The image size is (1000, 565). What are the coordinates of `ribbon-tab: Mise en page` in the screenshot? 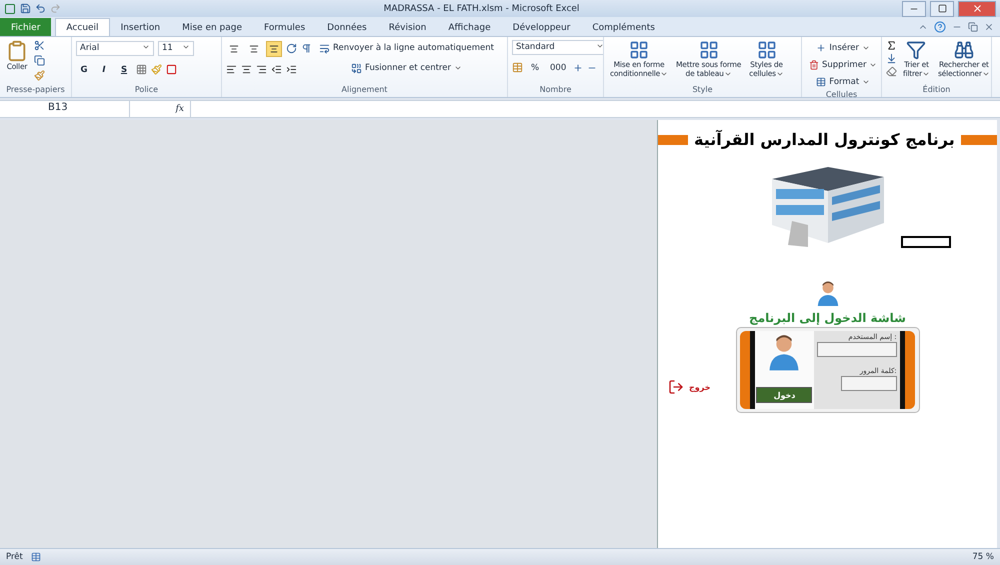 It's located at (212, 27).